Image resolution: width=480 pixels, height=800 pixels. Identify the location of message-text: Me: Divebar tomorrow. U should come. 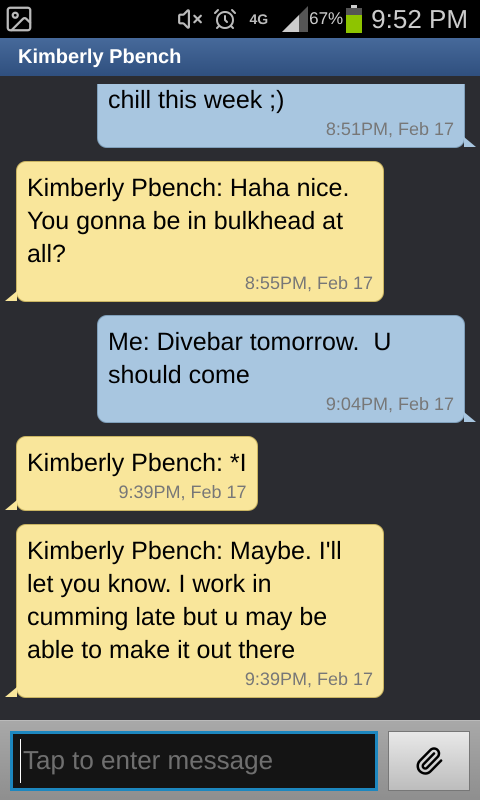
(250, 359).